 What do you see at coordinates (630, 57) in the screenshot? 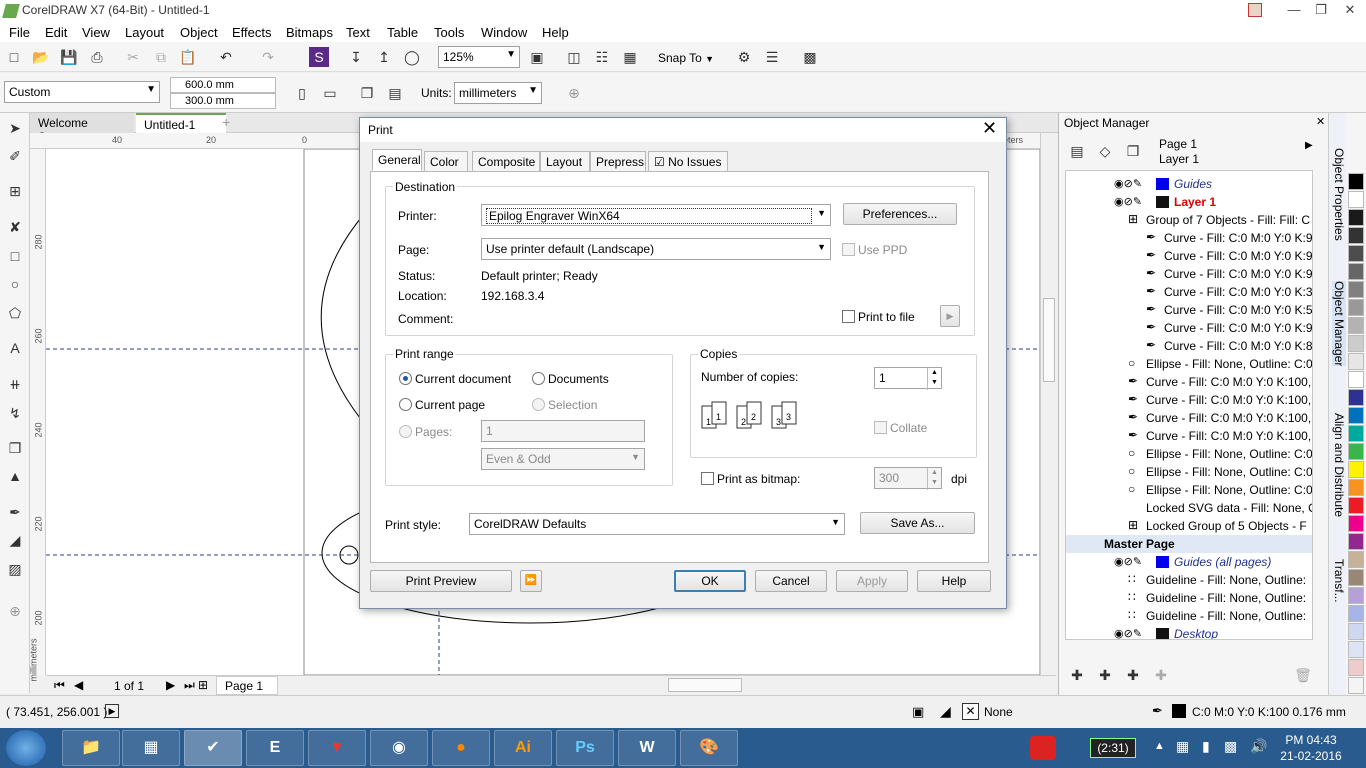
I see `show-grid-icon: ▦` at bounding box center [630, 57].